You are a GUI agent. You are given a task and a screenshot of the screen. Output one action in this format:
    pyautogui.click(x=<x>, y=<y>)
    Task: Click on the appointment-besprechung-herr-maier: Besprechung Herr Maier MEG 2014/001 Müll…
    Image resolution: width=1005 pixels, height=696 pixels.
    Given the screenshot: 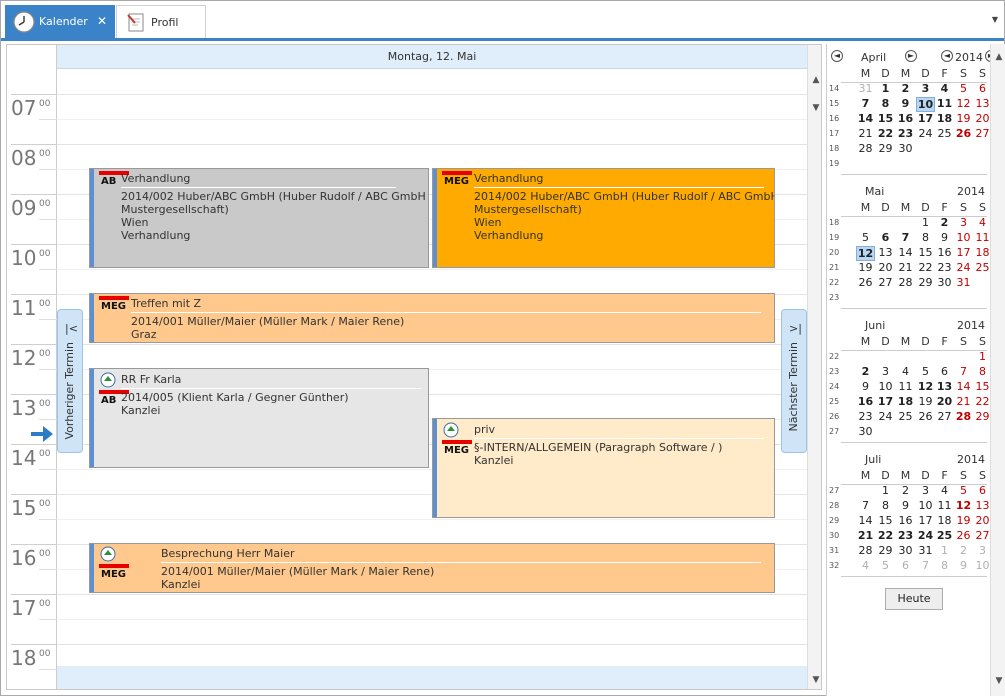 What is the action you would take?
    pyautogui.click(x=432, y=568)
    